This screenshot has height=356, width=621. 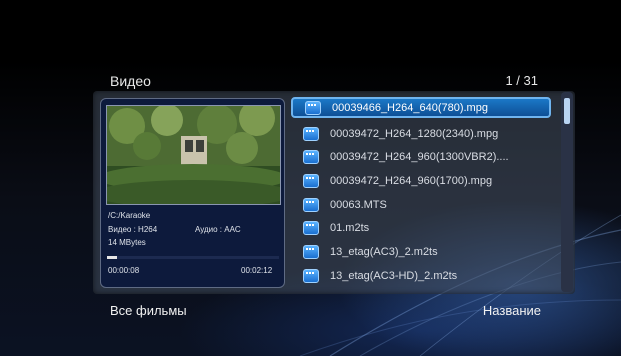 What do you see at coordinates (521, 80) in the screenshot?
I see `page-counter: 1 / 31` at bounding box center [521, 80].